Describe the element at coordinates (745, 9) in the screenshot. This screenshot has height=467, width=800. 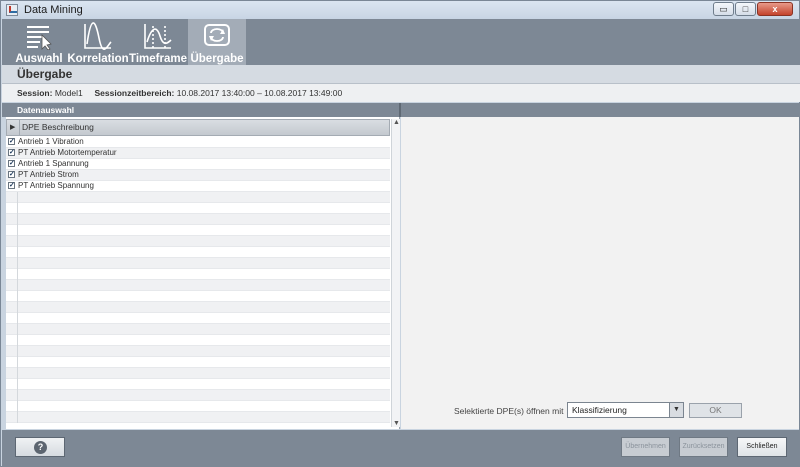
I see `maximize-button: □` at that location.